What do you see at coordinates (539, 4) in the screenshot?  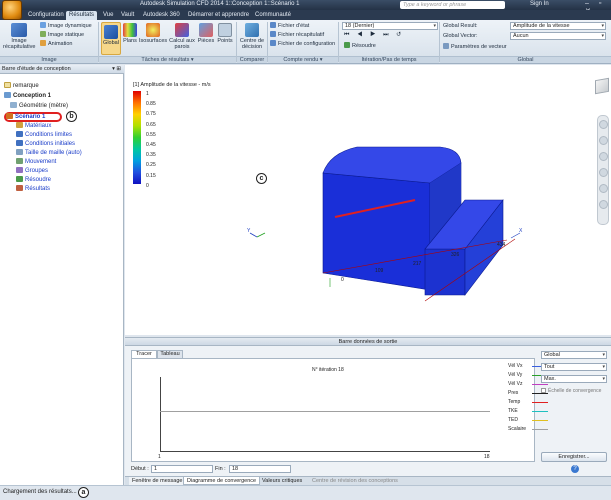 I see `sign-in-link: Sign In` at bounding box center [539, 4].